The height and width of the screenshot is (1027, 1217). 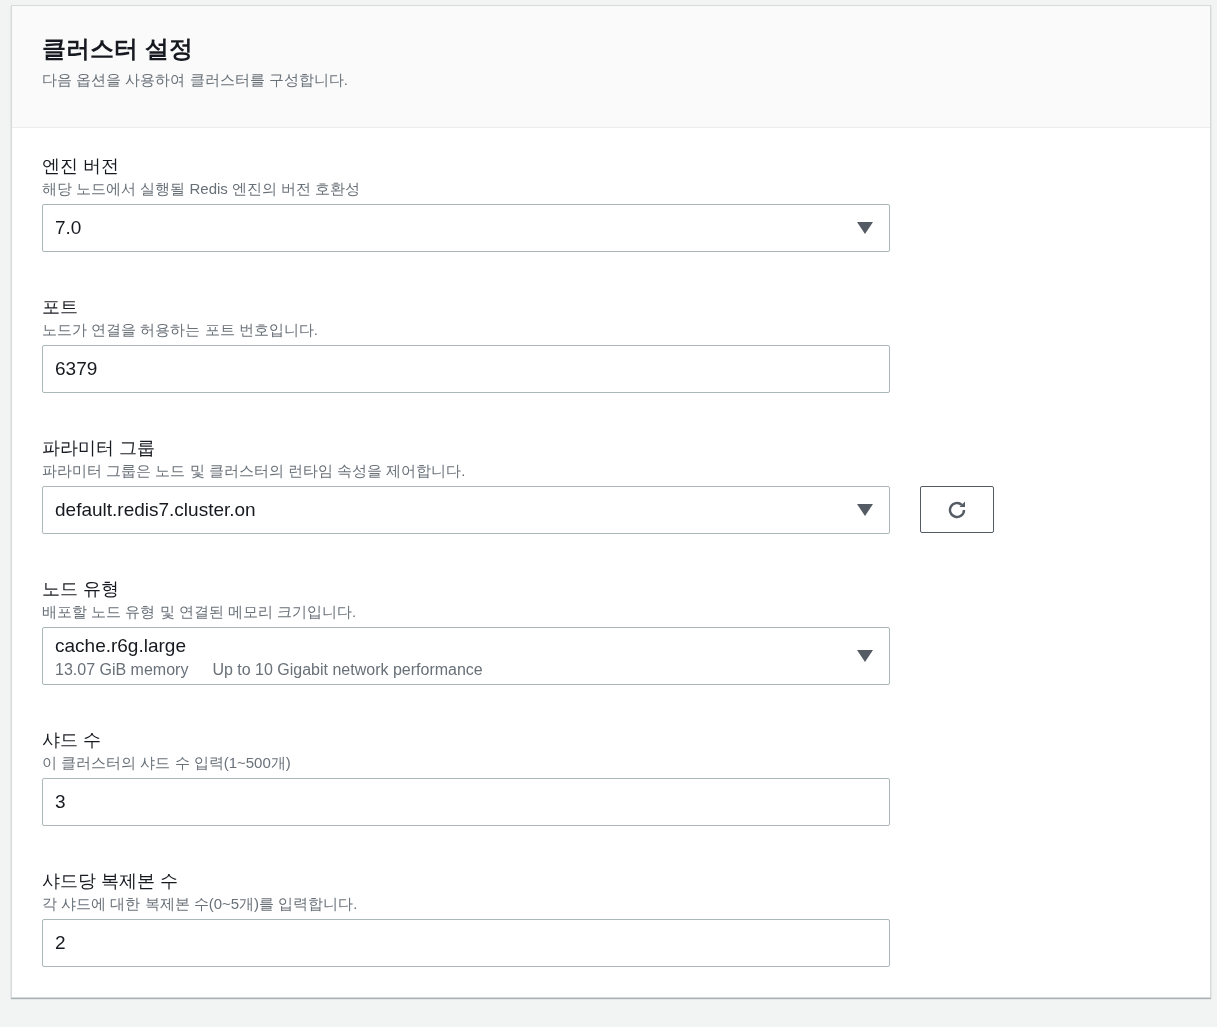 I want to click on field-label: 엔진 버전, so click(x=81, y=166).